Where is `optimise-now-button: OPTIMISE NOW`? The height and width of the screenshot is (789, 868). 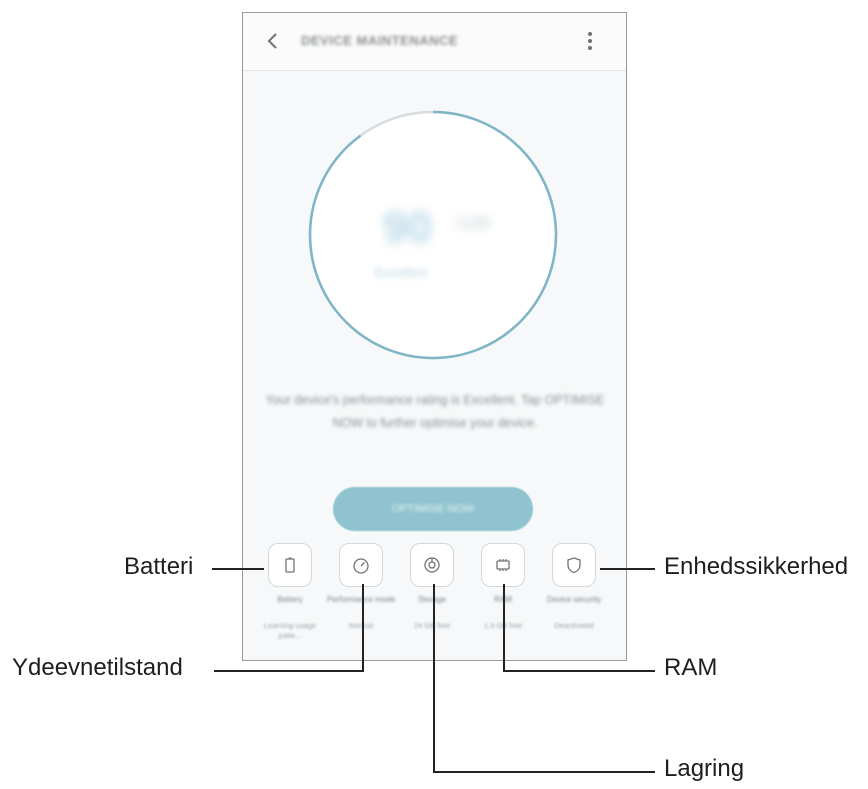 optimise-now-button: OPTIMISE NOW is located at coordinates (433, 509).